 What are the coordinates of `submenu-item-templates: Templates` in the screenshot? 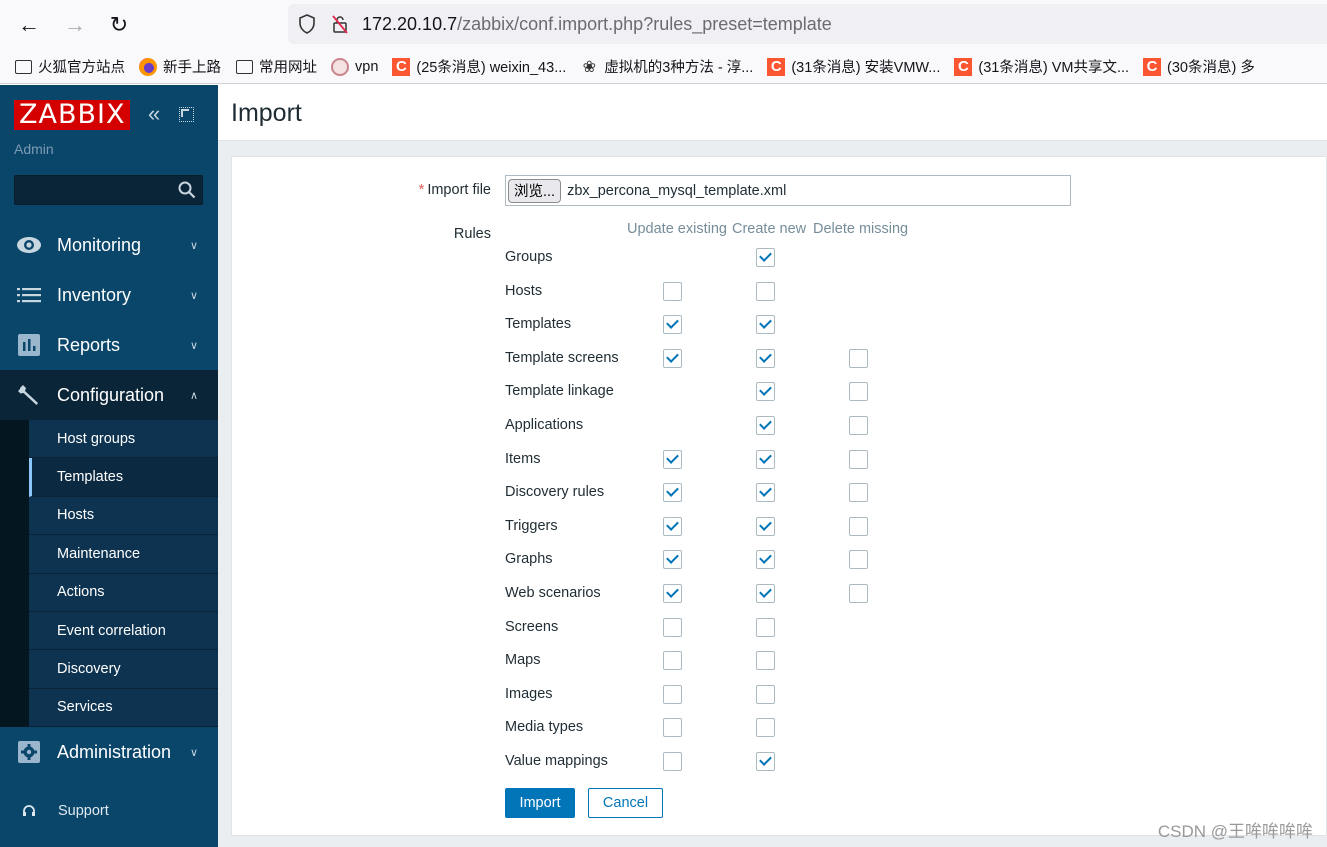 It's located at (123, 477).